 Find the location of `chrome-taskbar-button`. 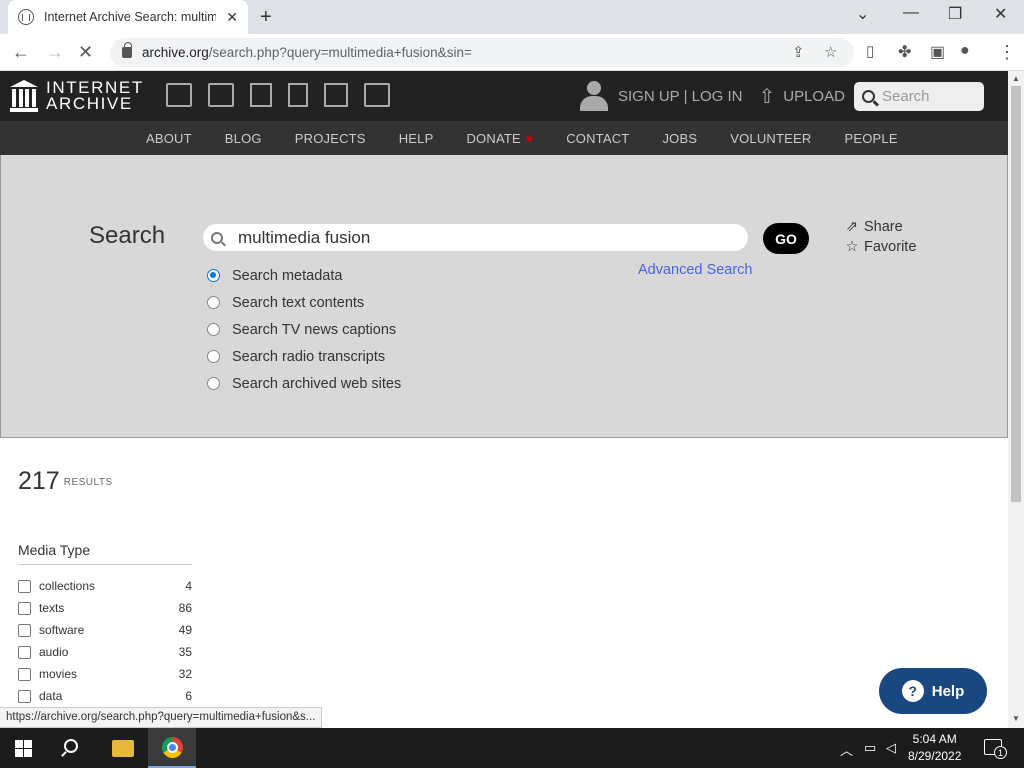

chrome-taskbar-button is located at coordinates (172, 748).